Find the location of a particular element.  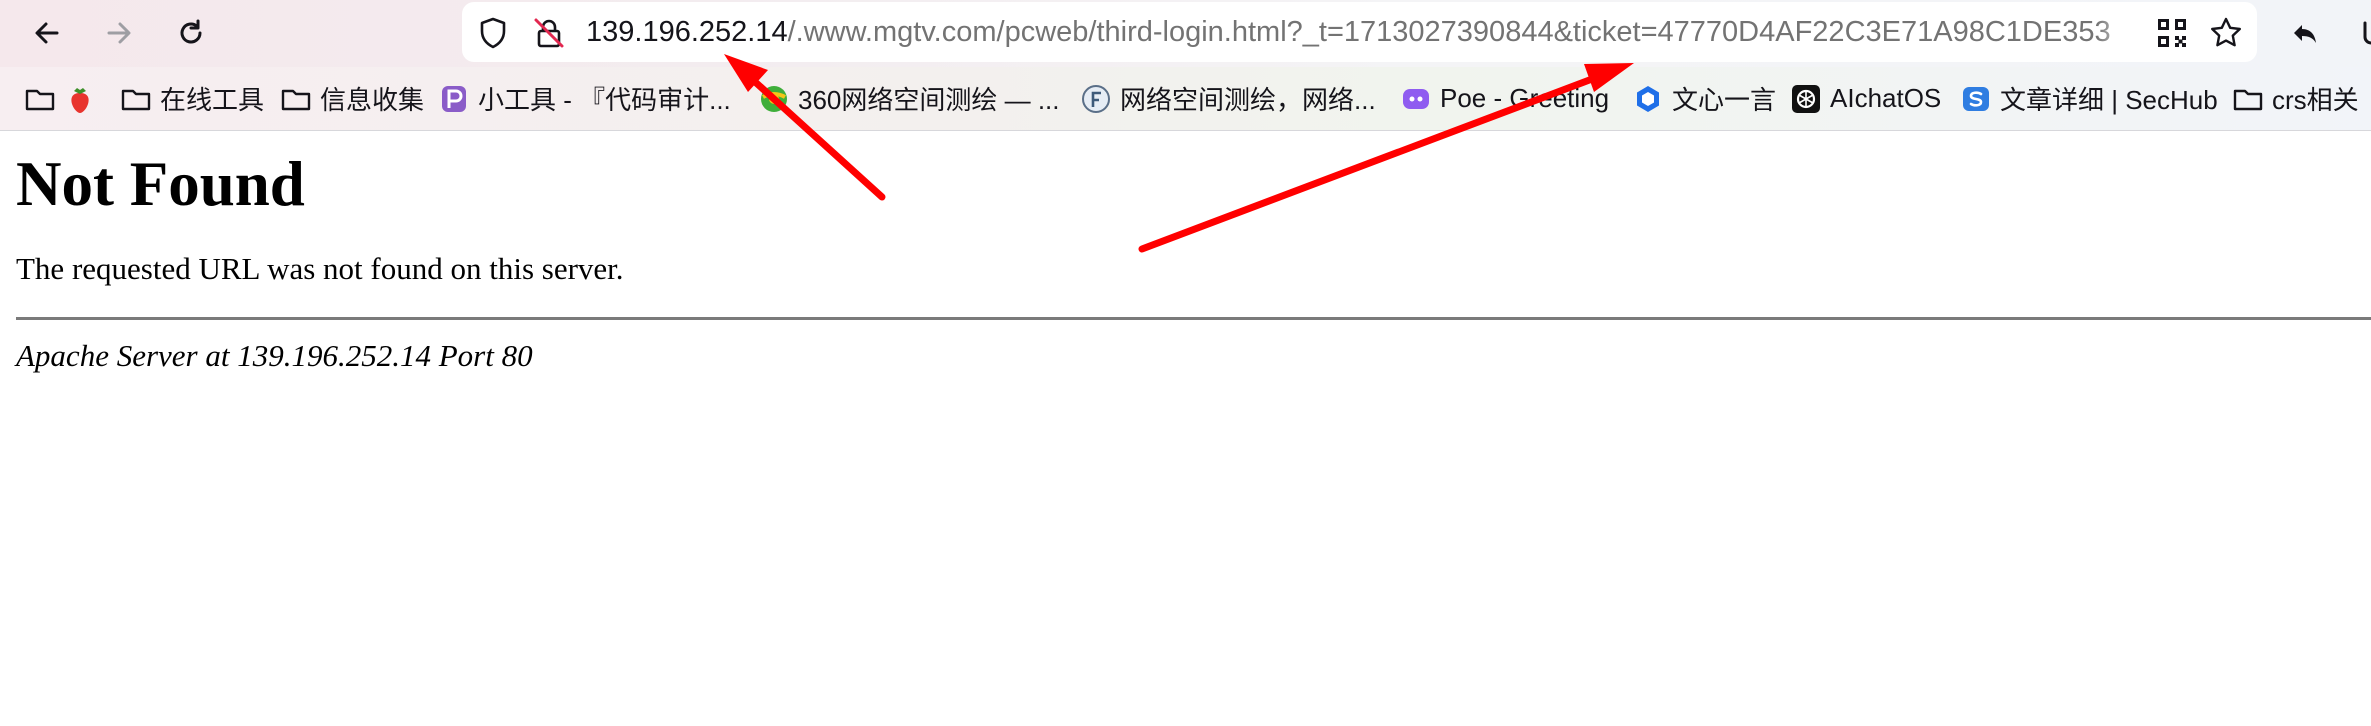

fofa-icon is located at coordinates (1096, 99).